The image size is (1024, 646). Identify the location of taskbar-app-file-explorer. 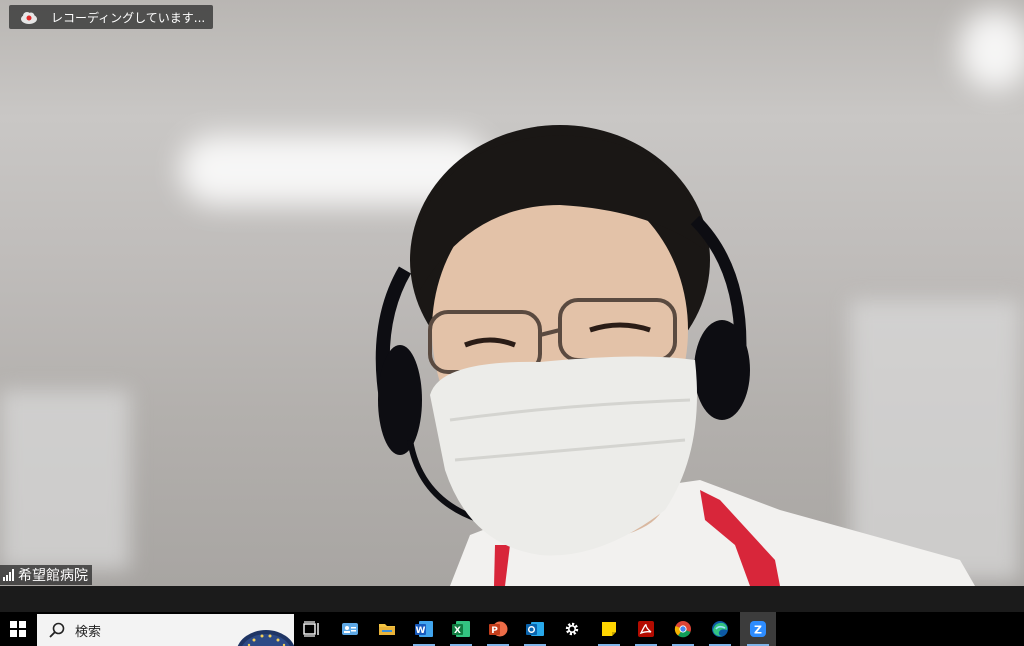
(387, 629).